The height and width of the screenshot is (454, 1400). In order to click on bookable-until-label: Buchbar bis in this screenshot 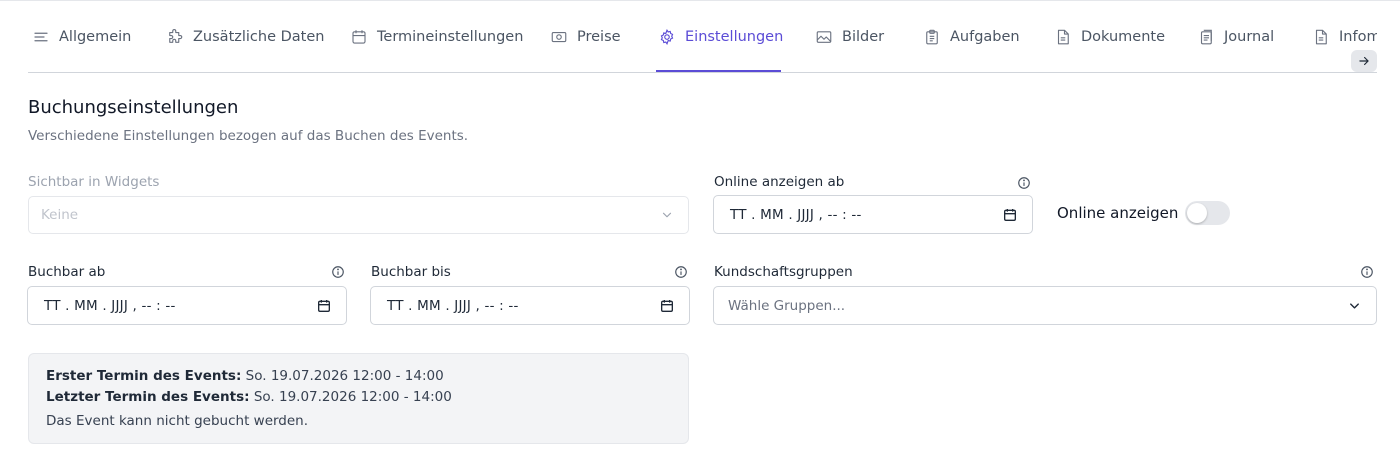, I will do `click(411, 272)`.